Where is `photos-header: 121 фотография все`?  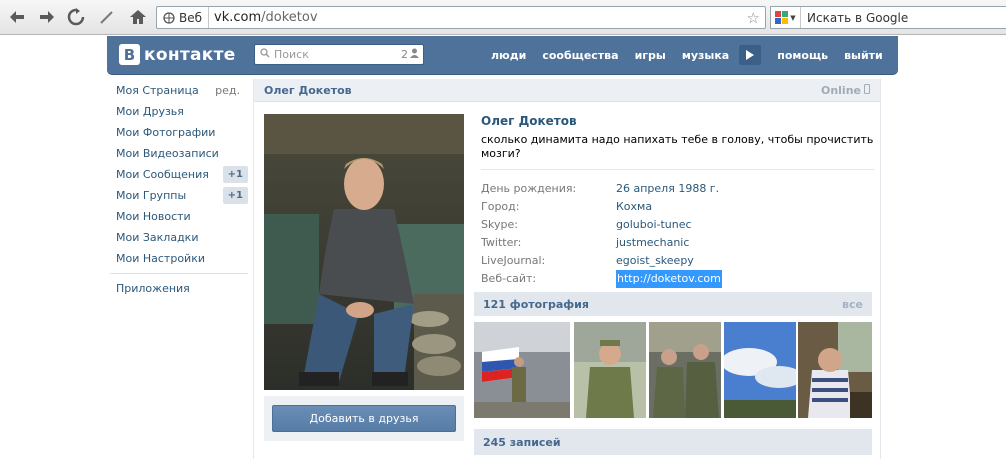
photos-header: 121 фотография все is located at coordinates (673, 304).